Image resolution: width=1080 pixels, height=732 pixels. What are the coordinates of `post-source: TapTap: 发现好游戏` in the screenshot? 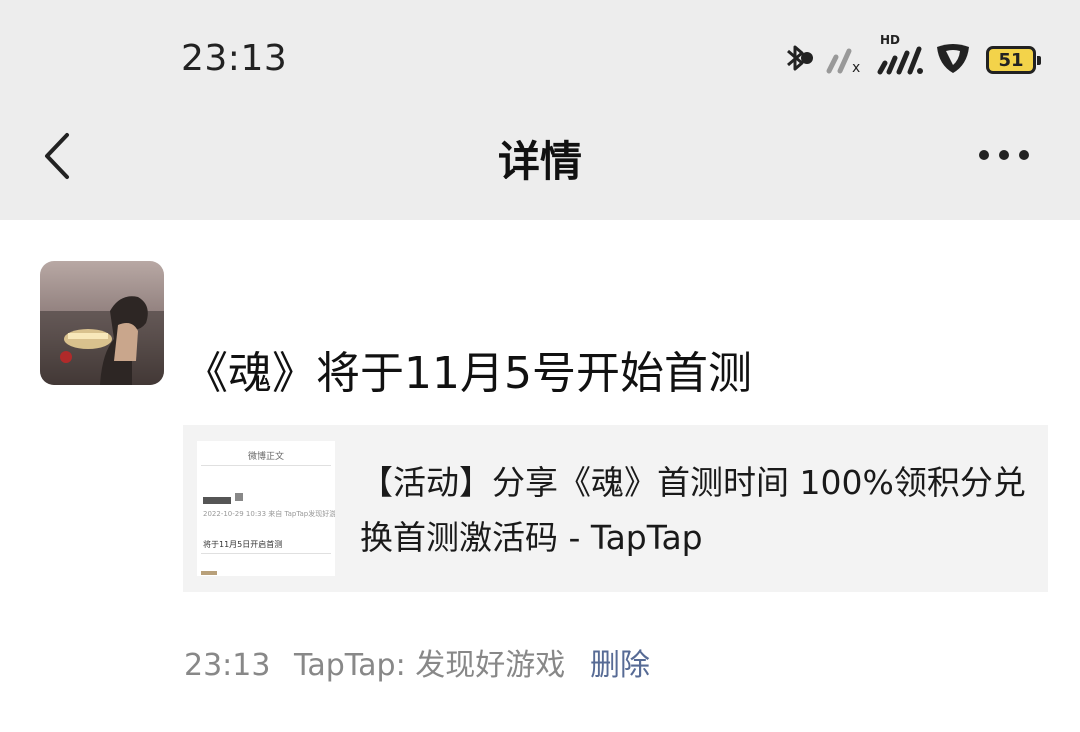 It's located at (429, 665).